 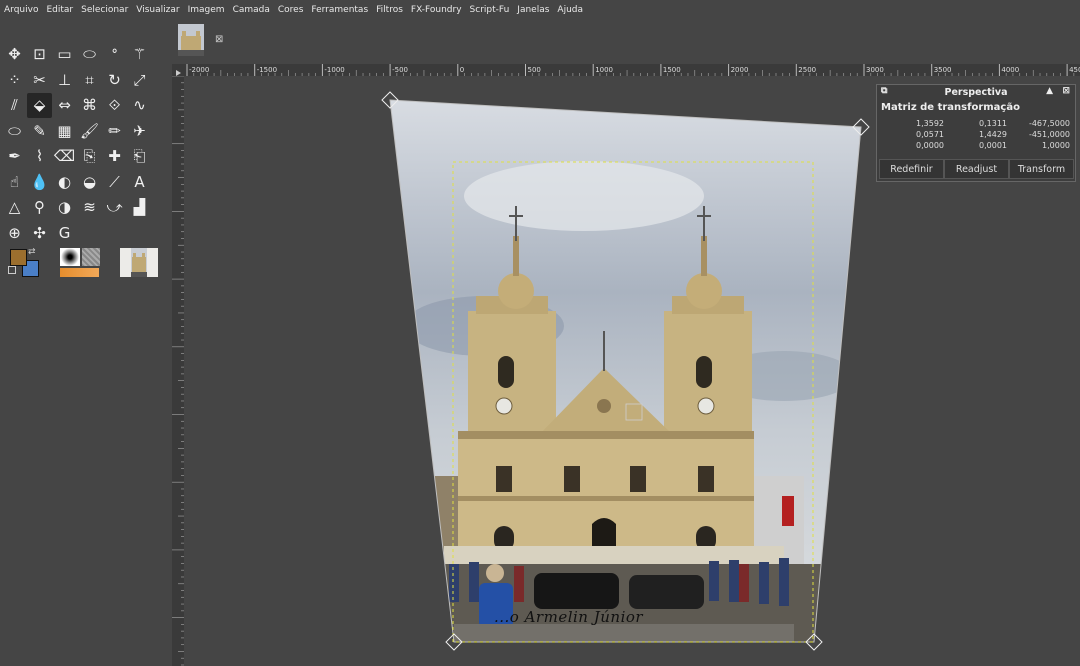 I want to click on menu-cores: Cores, so click(x=291, y=10).